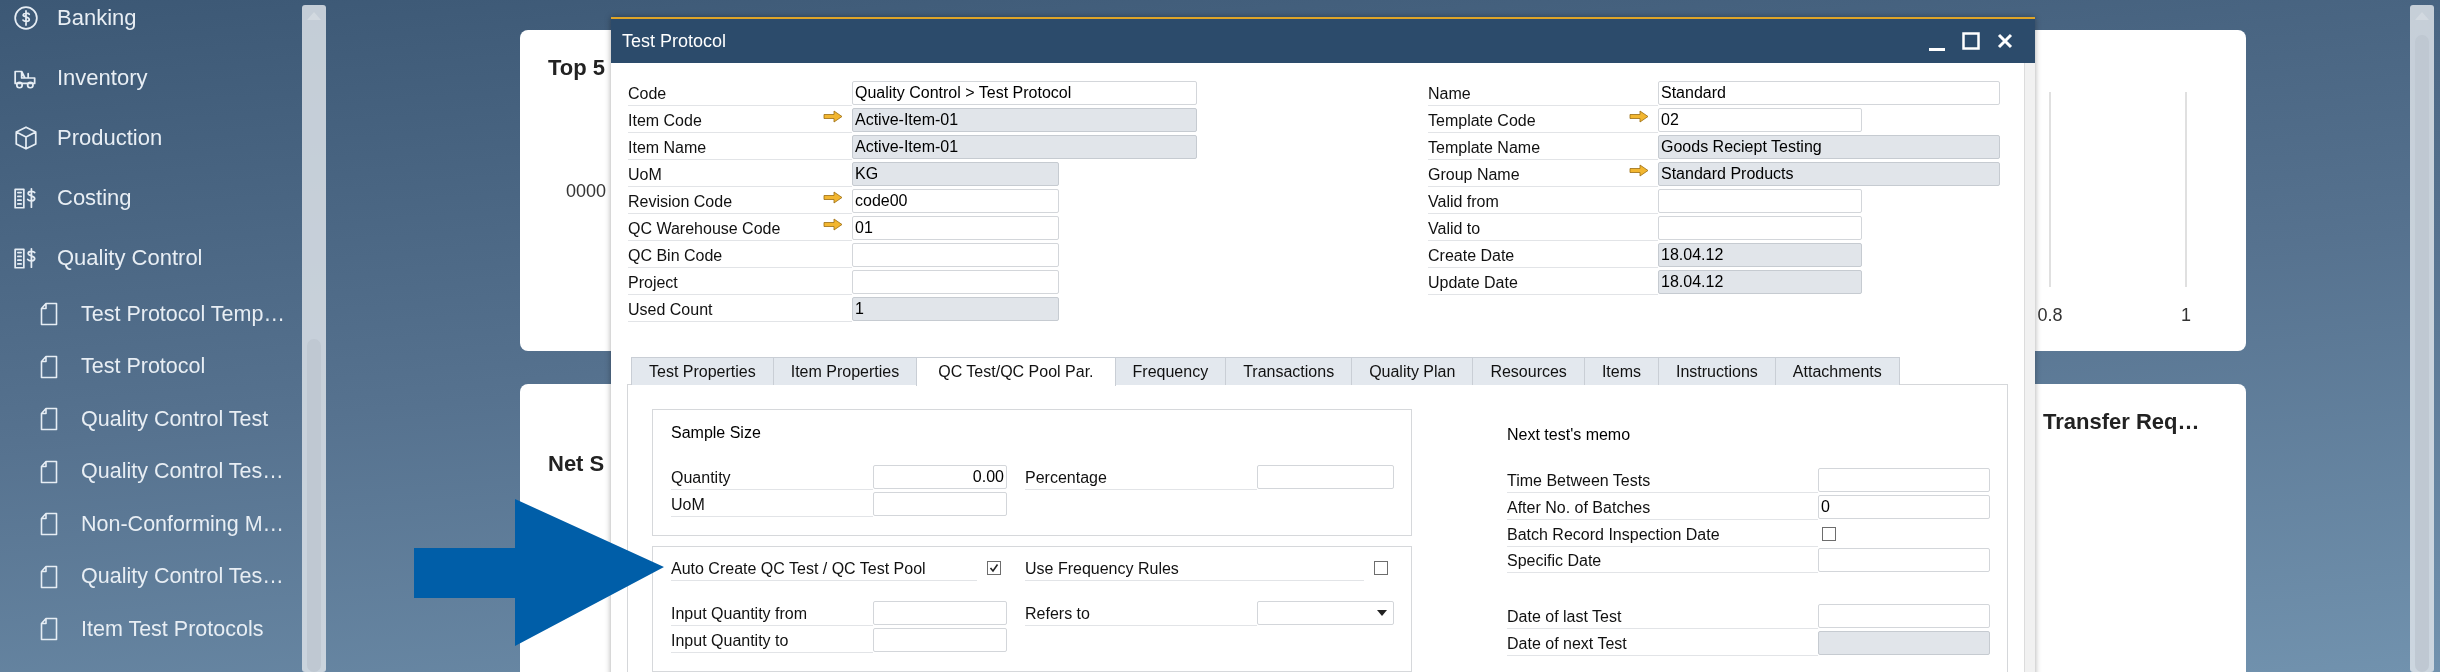 The height and width of the screenshot is (672, 2440). What do you see at coordinates (2050, 315) in the screenshot?
I see `axis-label: 0.8` at bounding box center [2050, 315].